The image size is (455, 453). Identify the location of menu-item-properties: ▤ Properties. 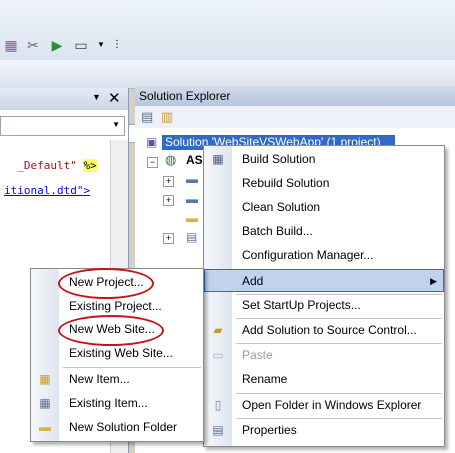
(324, 430).